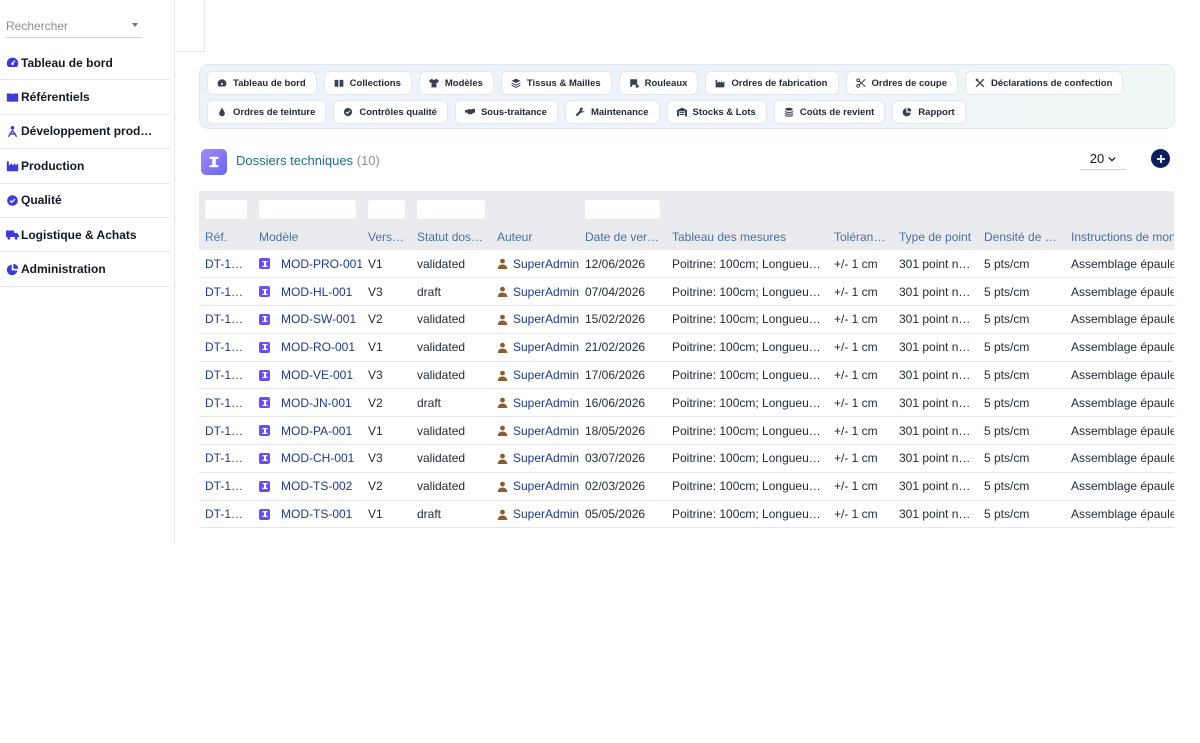 The image size is (1200, 743). Describe the element at coordinates (307, 209) in the screenshot. I see `filter-model-input` at that location.